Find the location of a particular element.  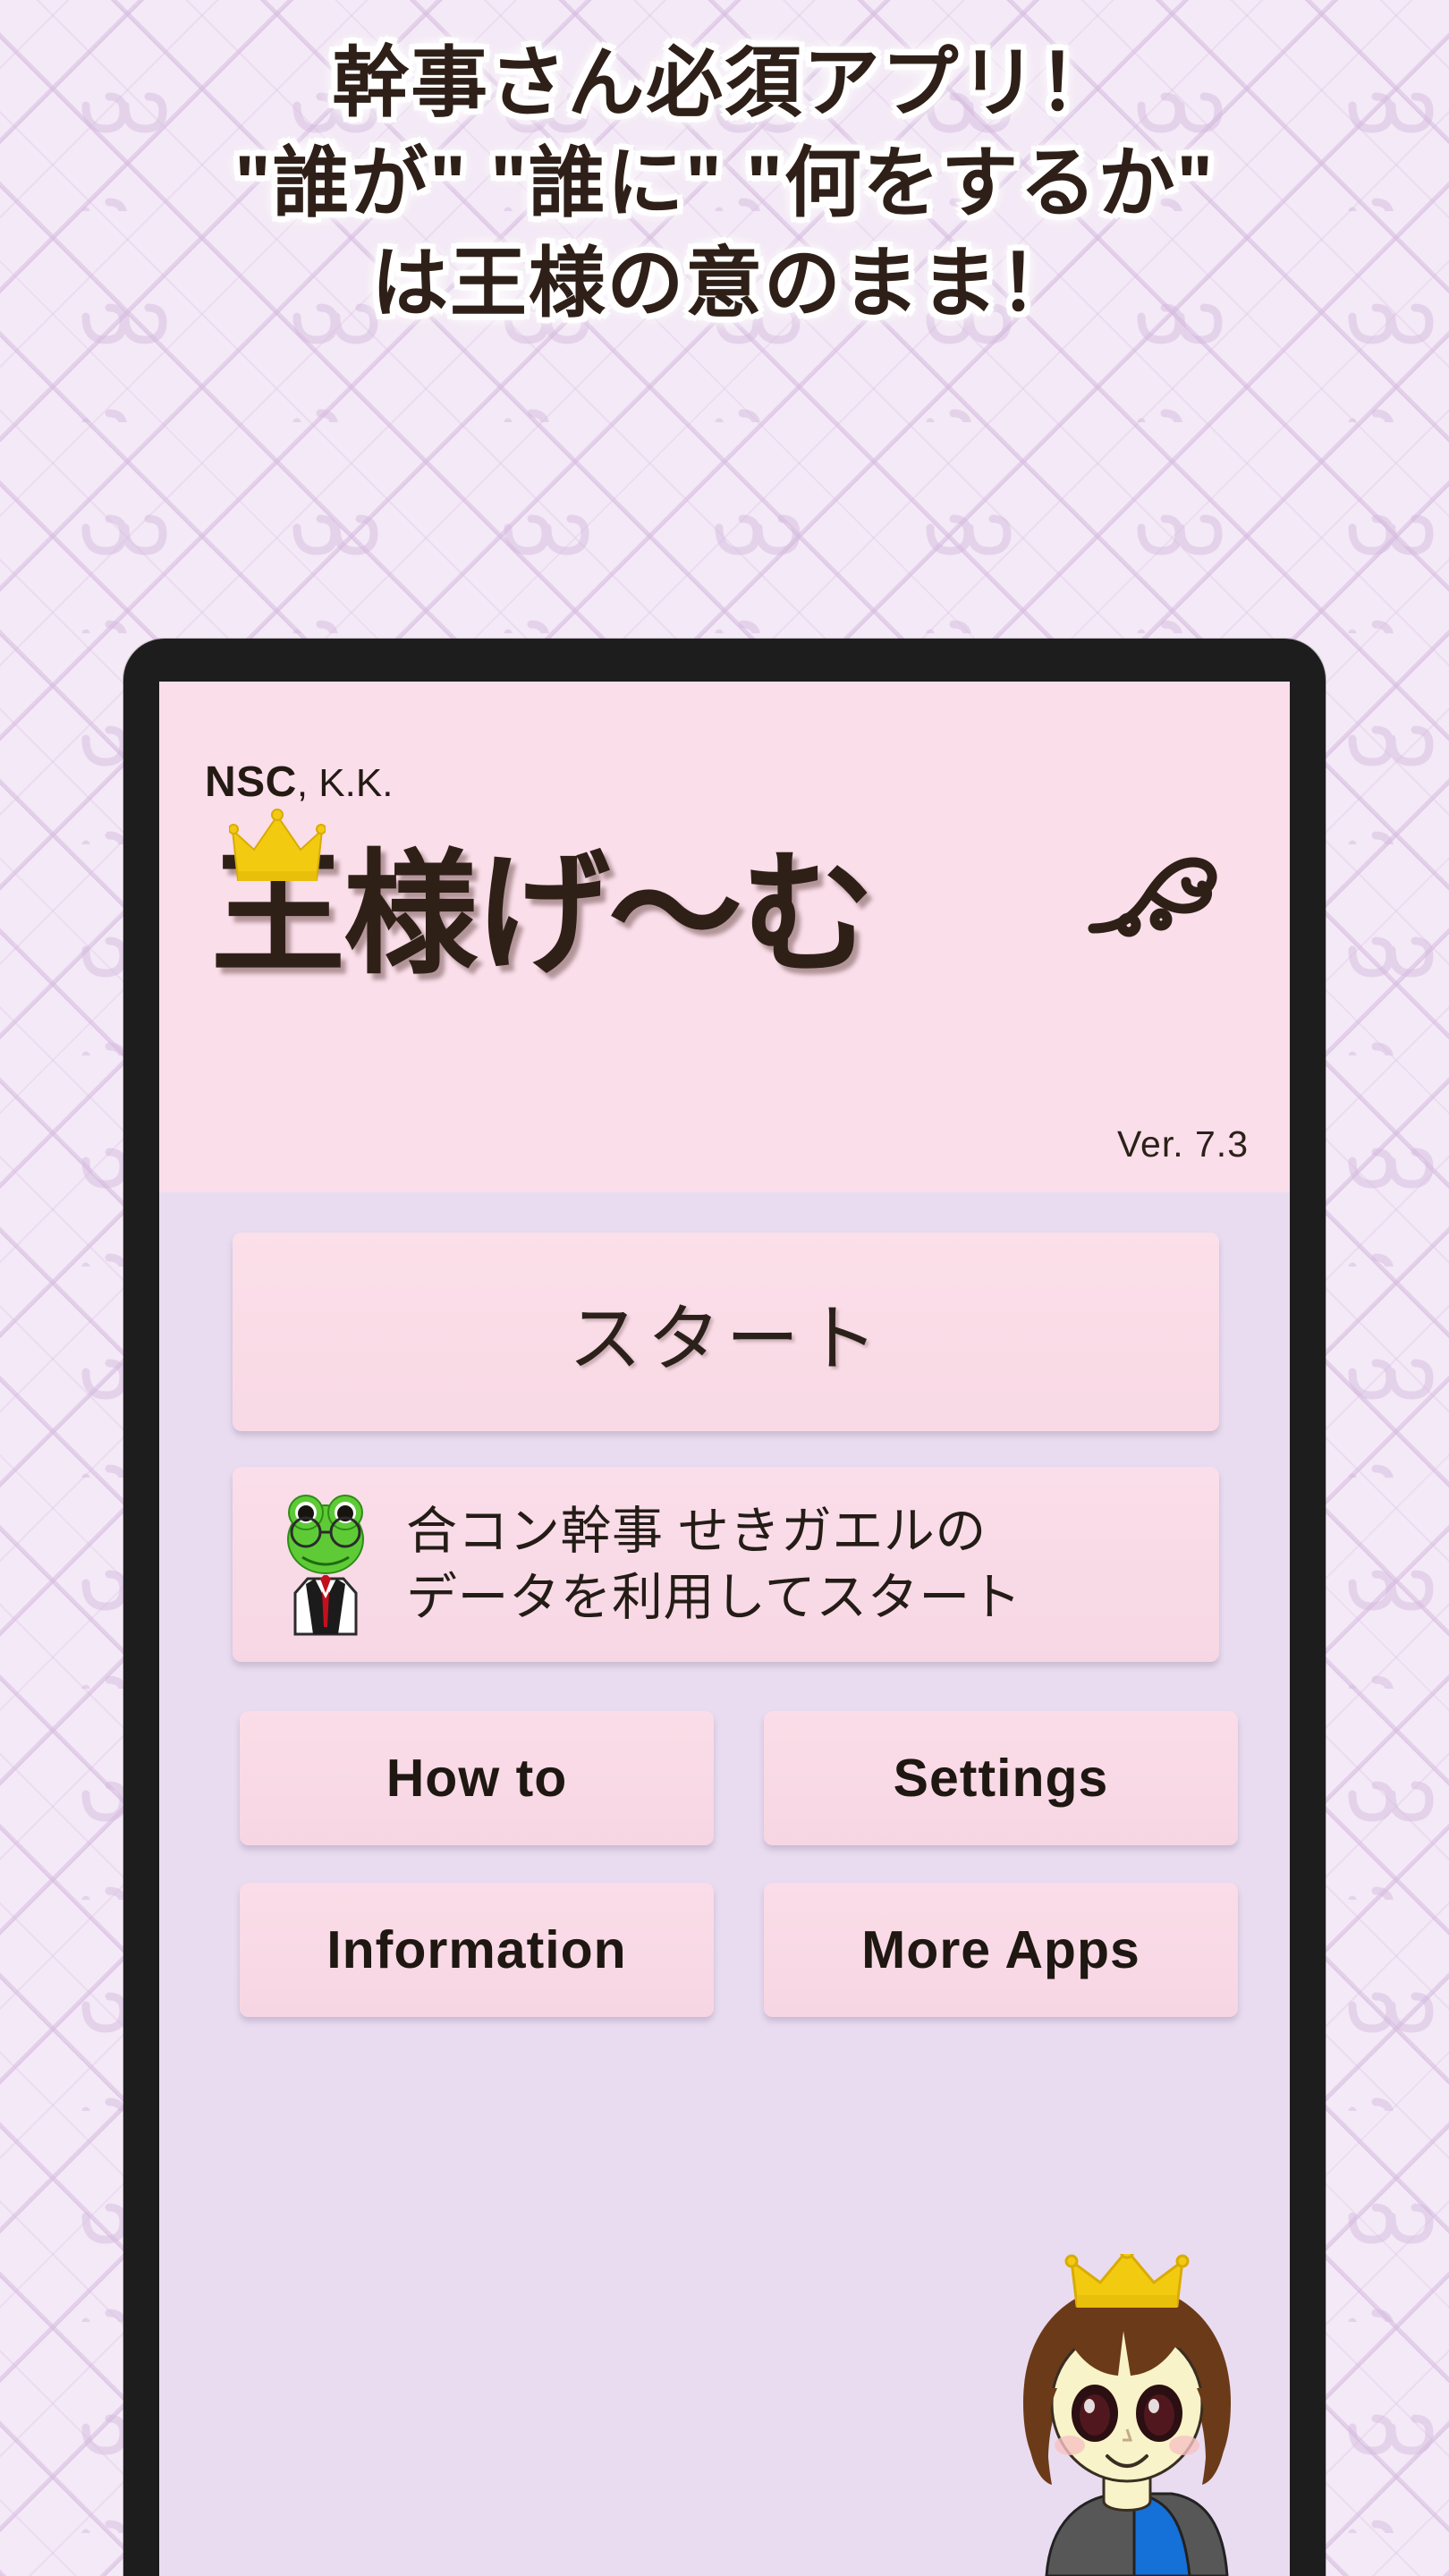

crown-icon is located at coordinates (277, 845).